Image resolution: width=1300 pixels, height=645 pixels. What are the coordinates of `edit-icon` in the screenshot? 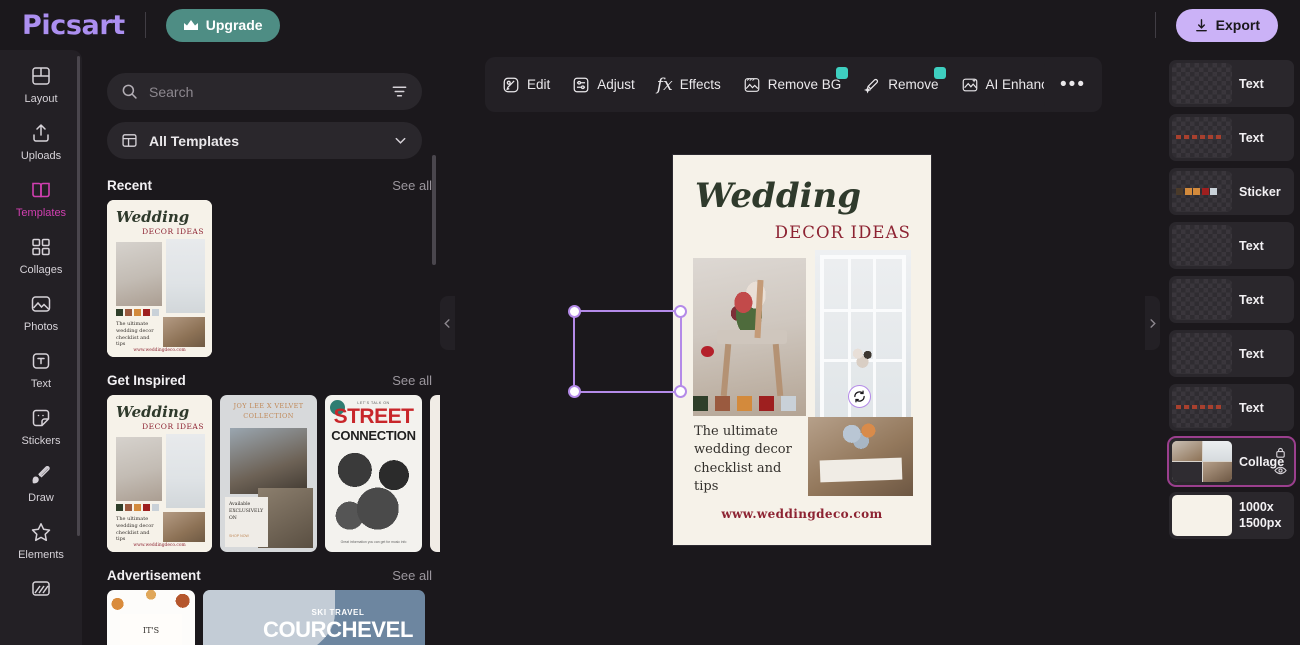 It's located at (511, 85).